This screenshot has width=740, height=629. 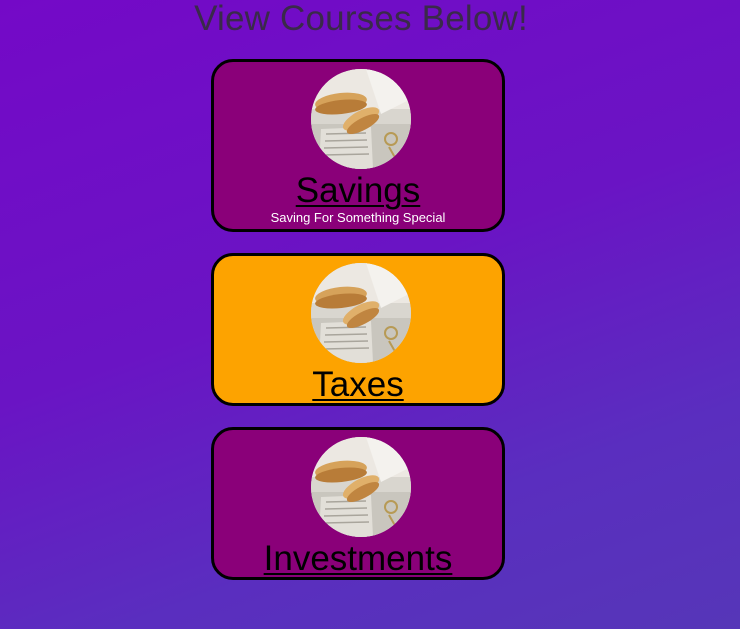 I want to click on page-title: View Courses Below!, so click(x=361, y=19).